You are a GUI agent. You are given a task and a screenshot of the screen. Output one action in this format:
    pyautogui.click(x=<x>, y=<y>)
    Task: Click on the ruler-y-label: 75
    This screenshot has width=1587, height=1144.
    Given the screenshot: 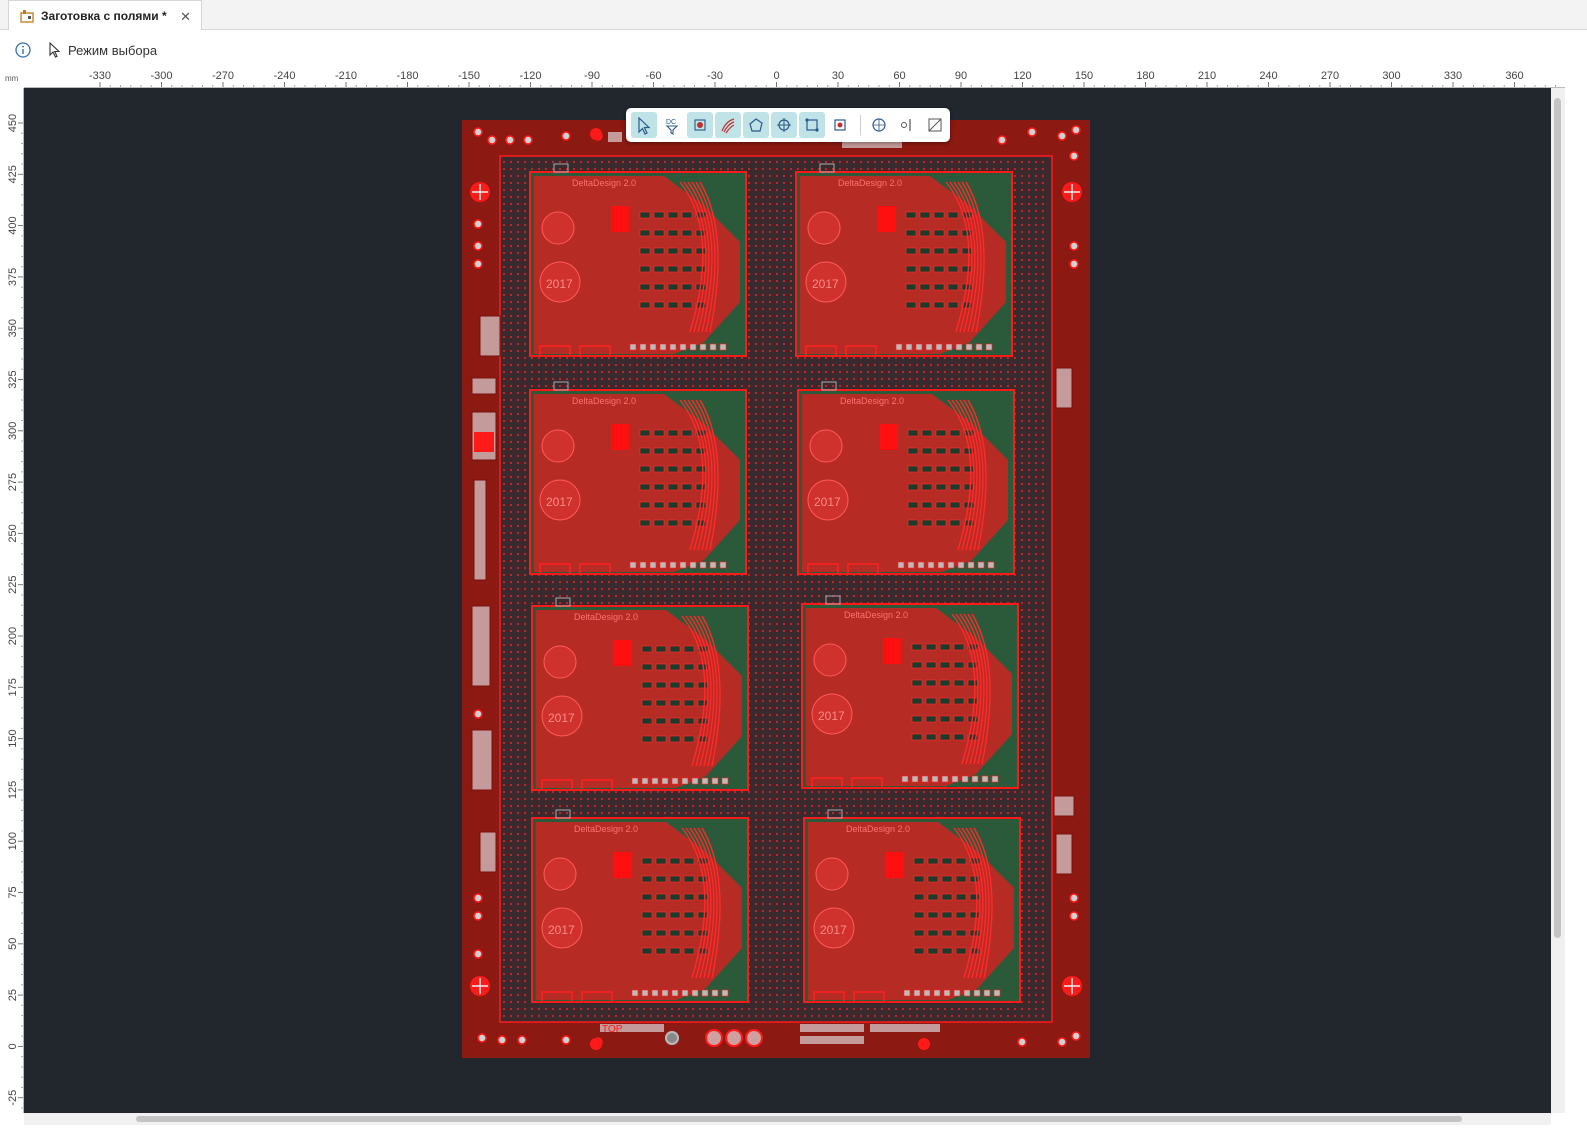 What is the action you would take?
    pyautogui.click(x=13, y=892)
    